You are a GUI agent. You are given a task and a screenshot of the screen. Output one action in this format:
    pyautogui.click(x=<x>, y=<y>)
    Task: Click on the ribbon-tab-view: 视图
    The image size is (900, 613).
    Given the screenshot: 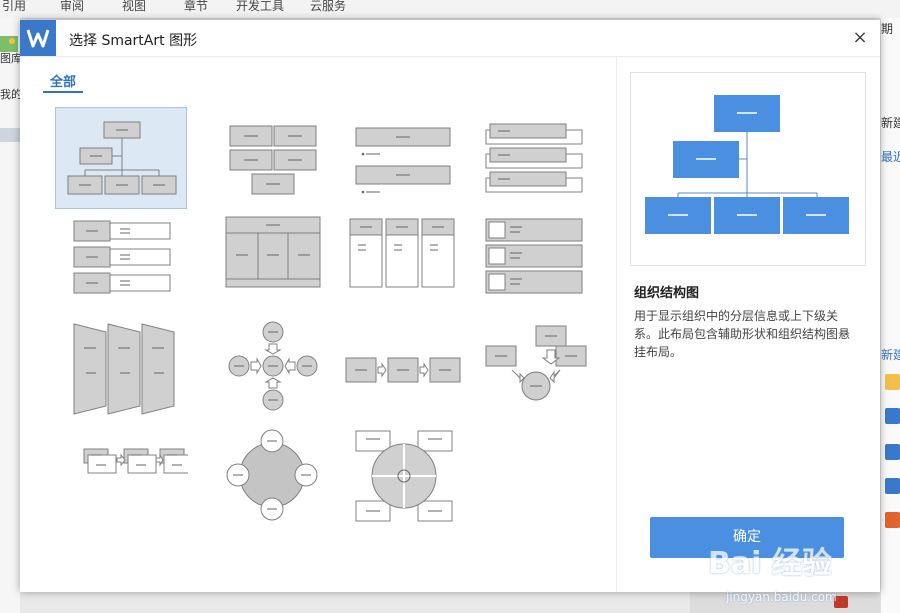 What is the action you would take?
    pyautogui.click(x=134, y=6)
    